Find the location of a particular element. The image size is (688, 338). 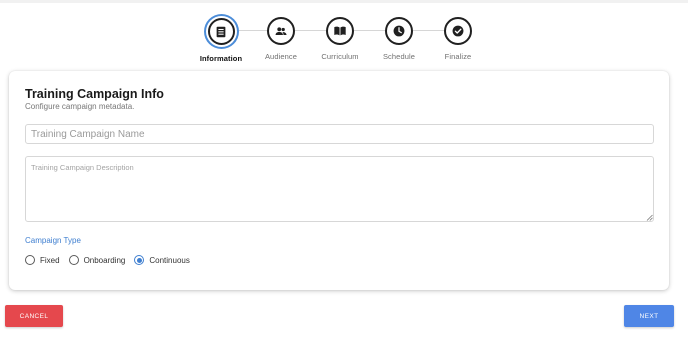

step-label: Finalize is located at coordinates (458, 56).